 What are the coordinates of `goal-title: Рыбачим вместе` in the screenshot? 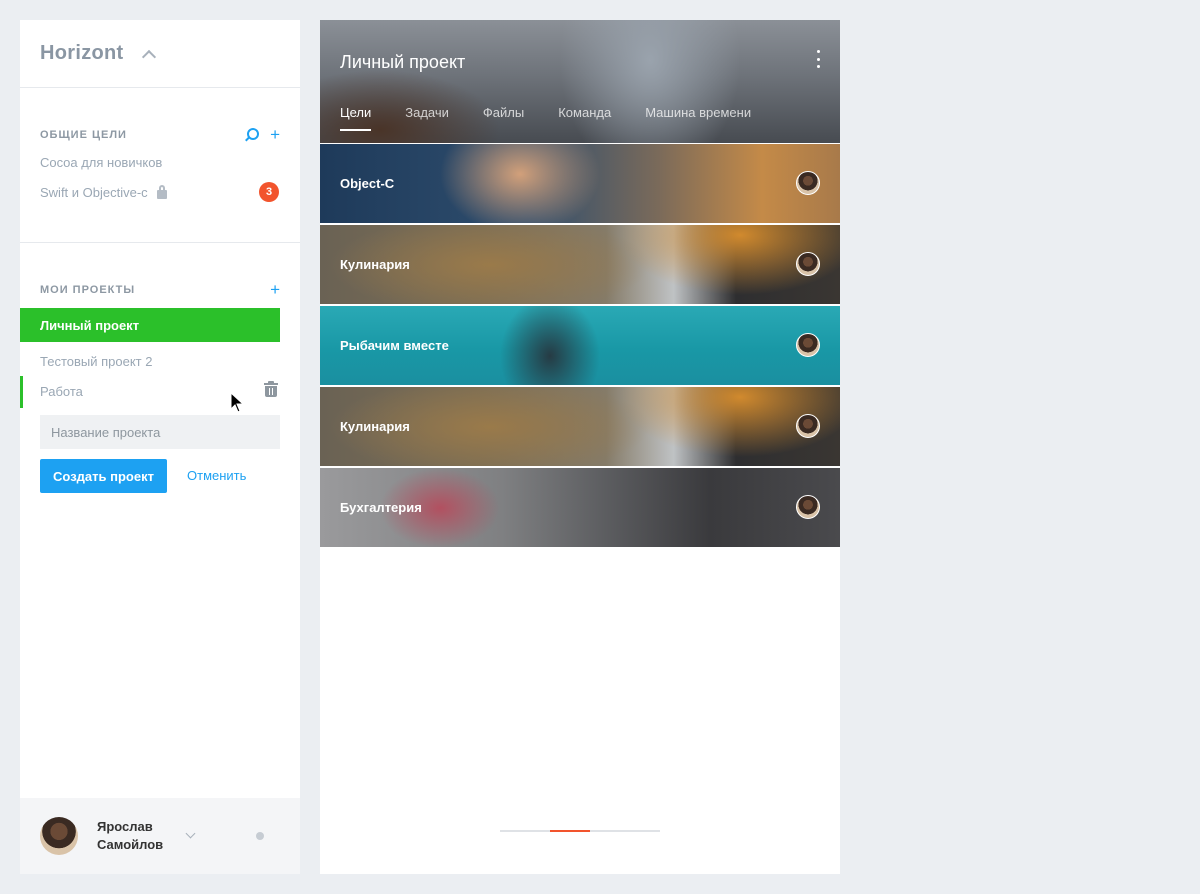 It's located at (394, 345).